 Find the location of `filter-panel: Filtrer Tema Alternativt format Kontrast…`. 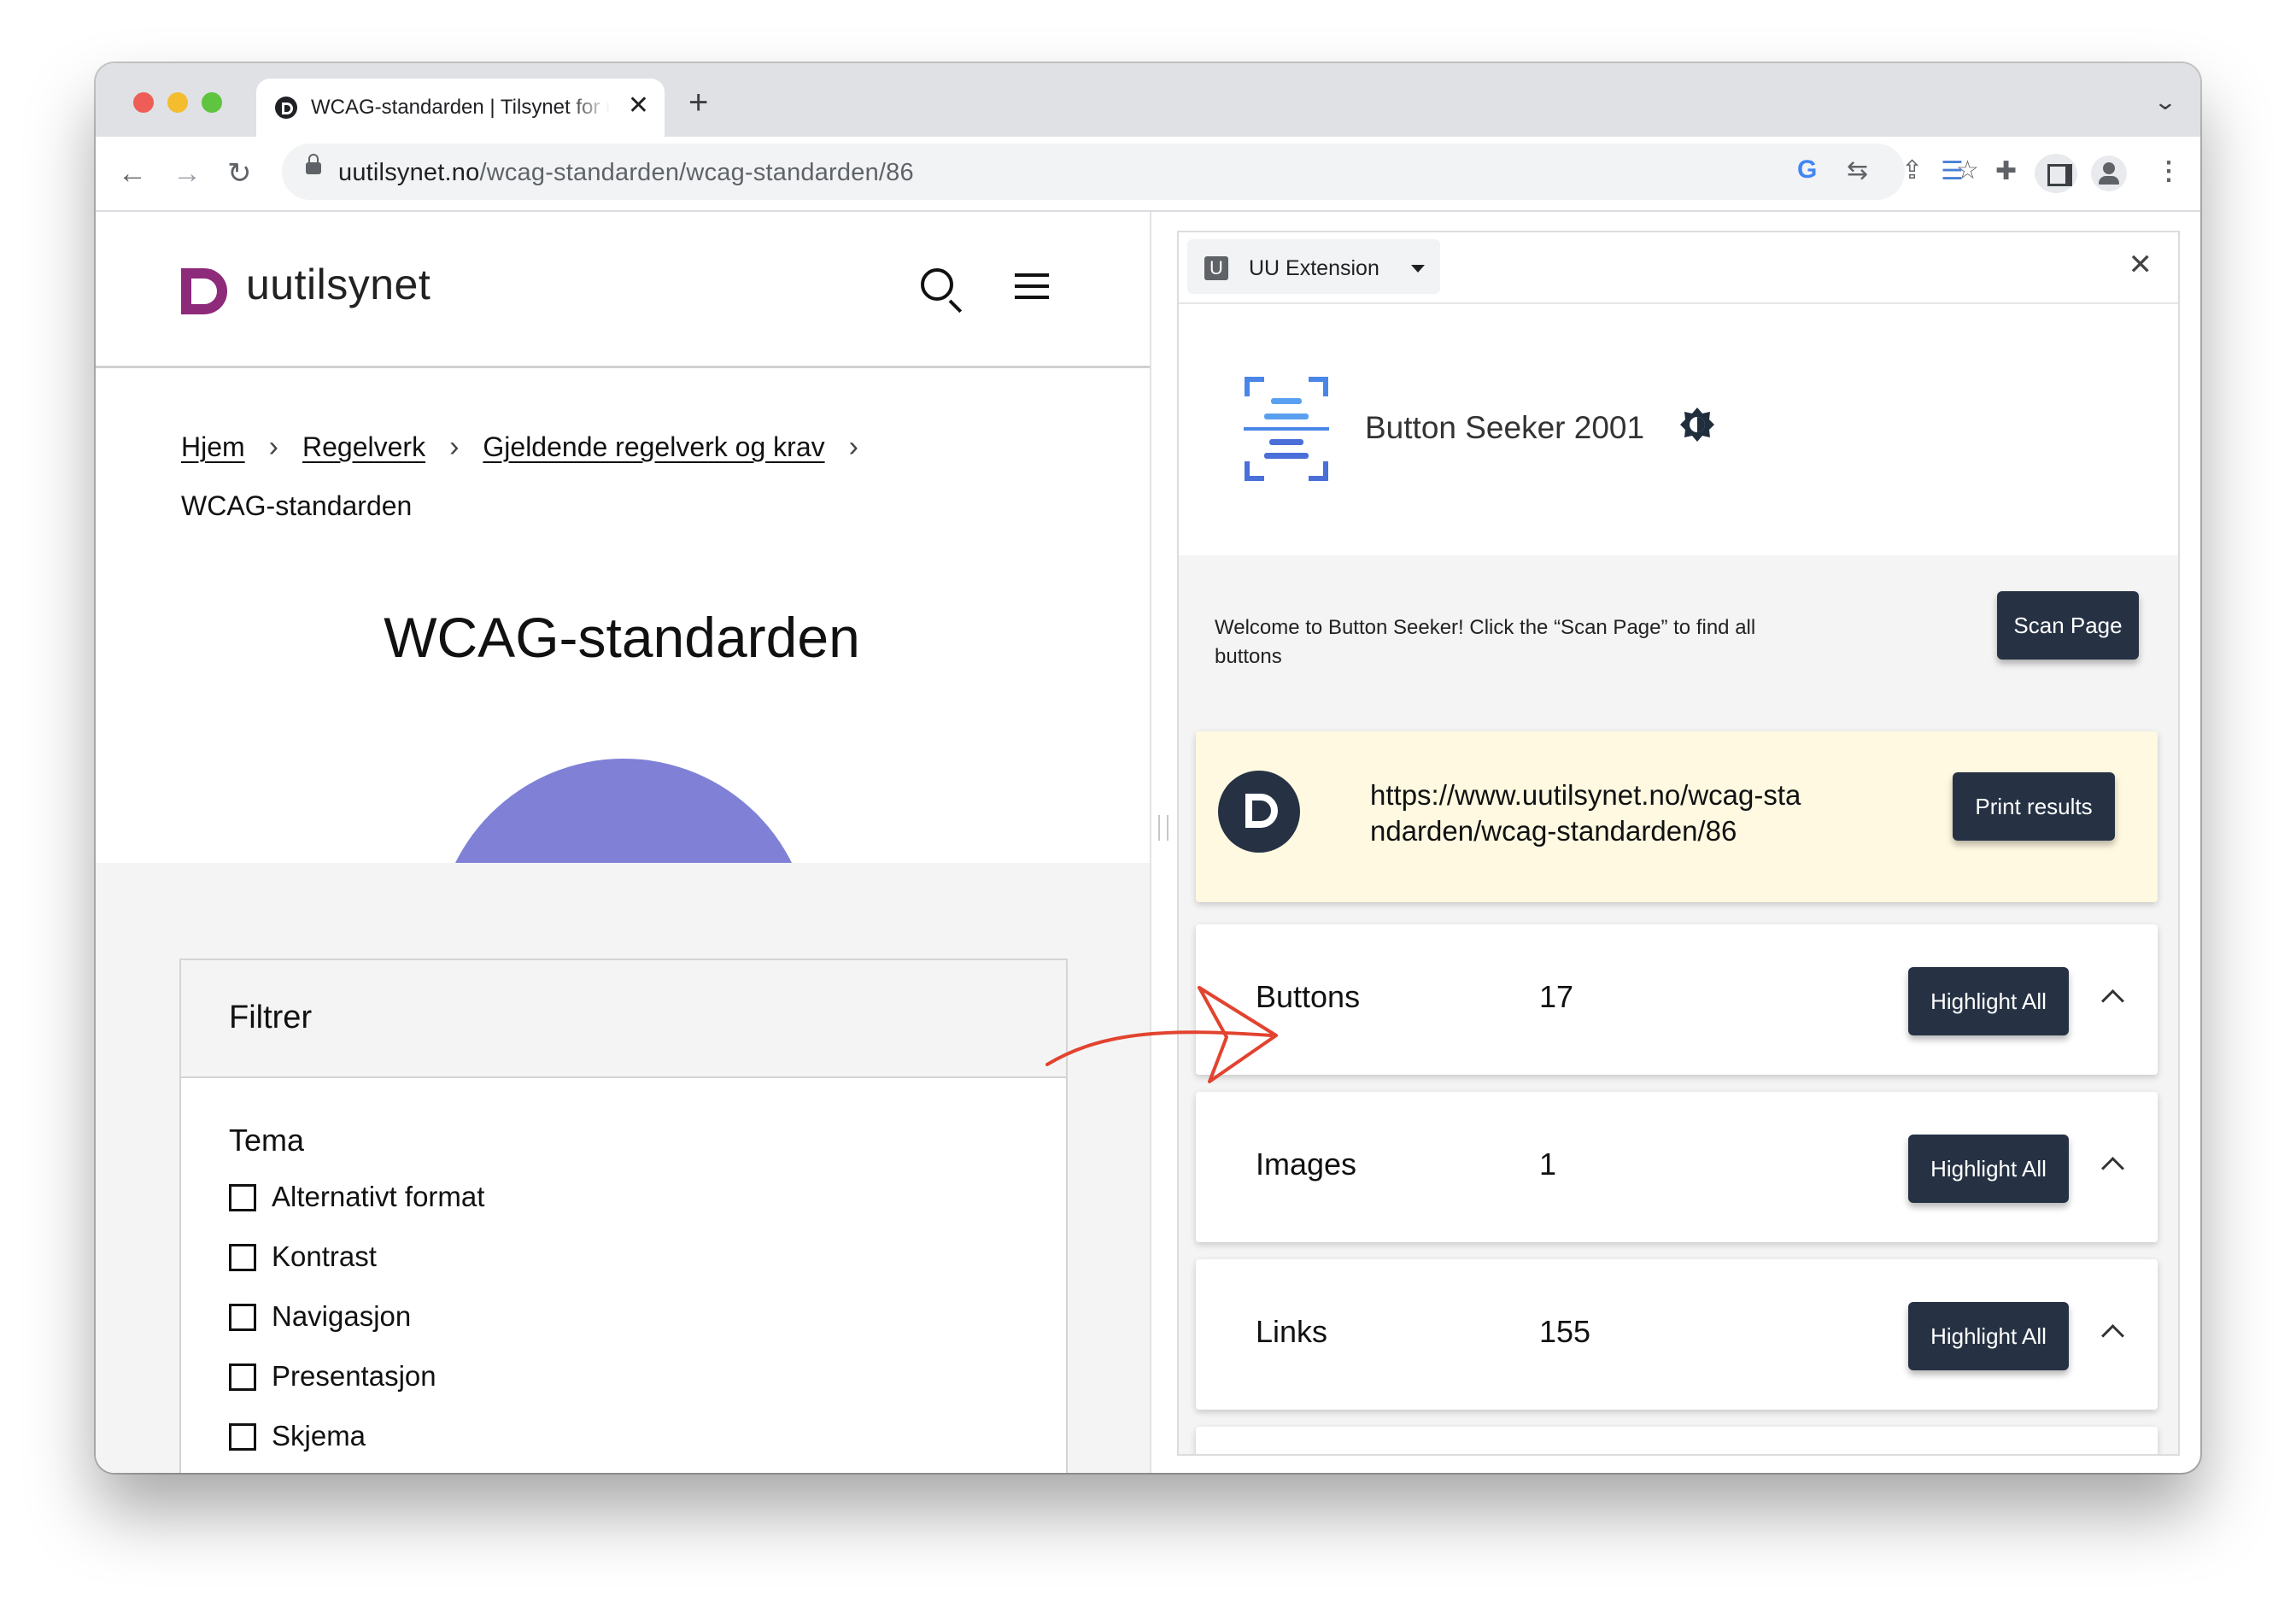

filter-panel: Filtrer Tema Alternativt format Kontrast… is located at coordinates (623, 1216).